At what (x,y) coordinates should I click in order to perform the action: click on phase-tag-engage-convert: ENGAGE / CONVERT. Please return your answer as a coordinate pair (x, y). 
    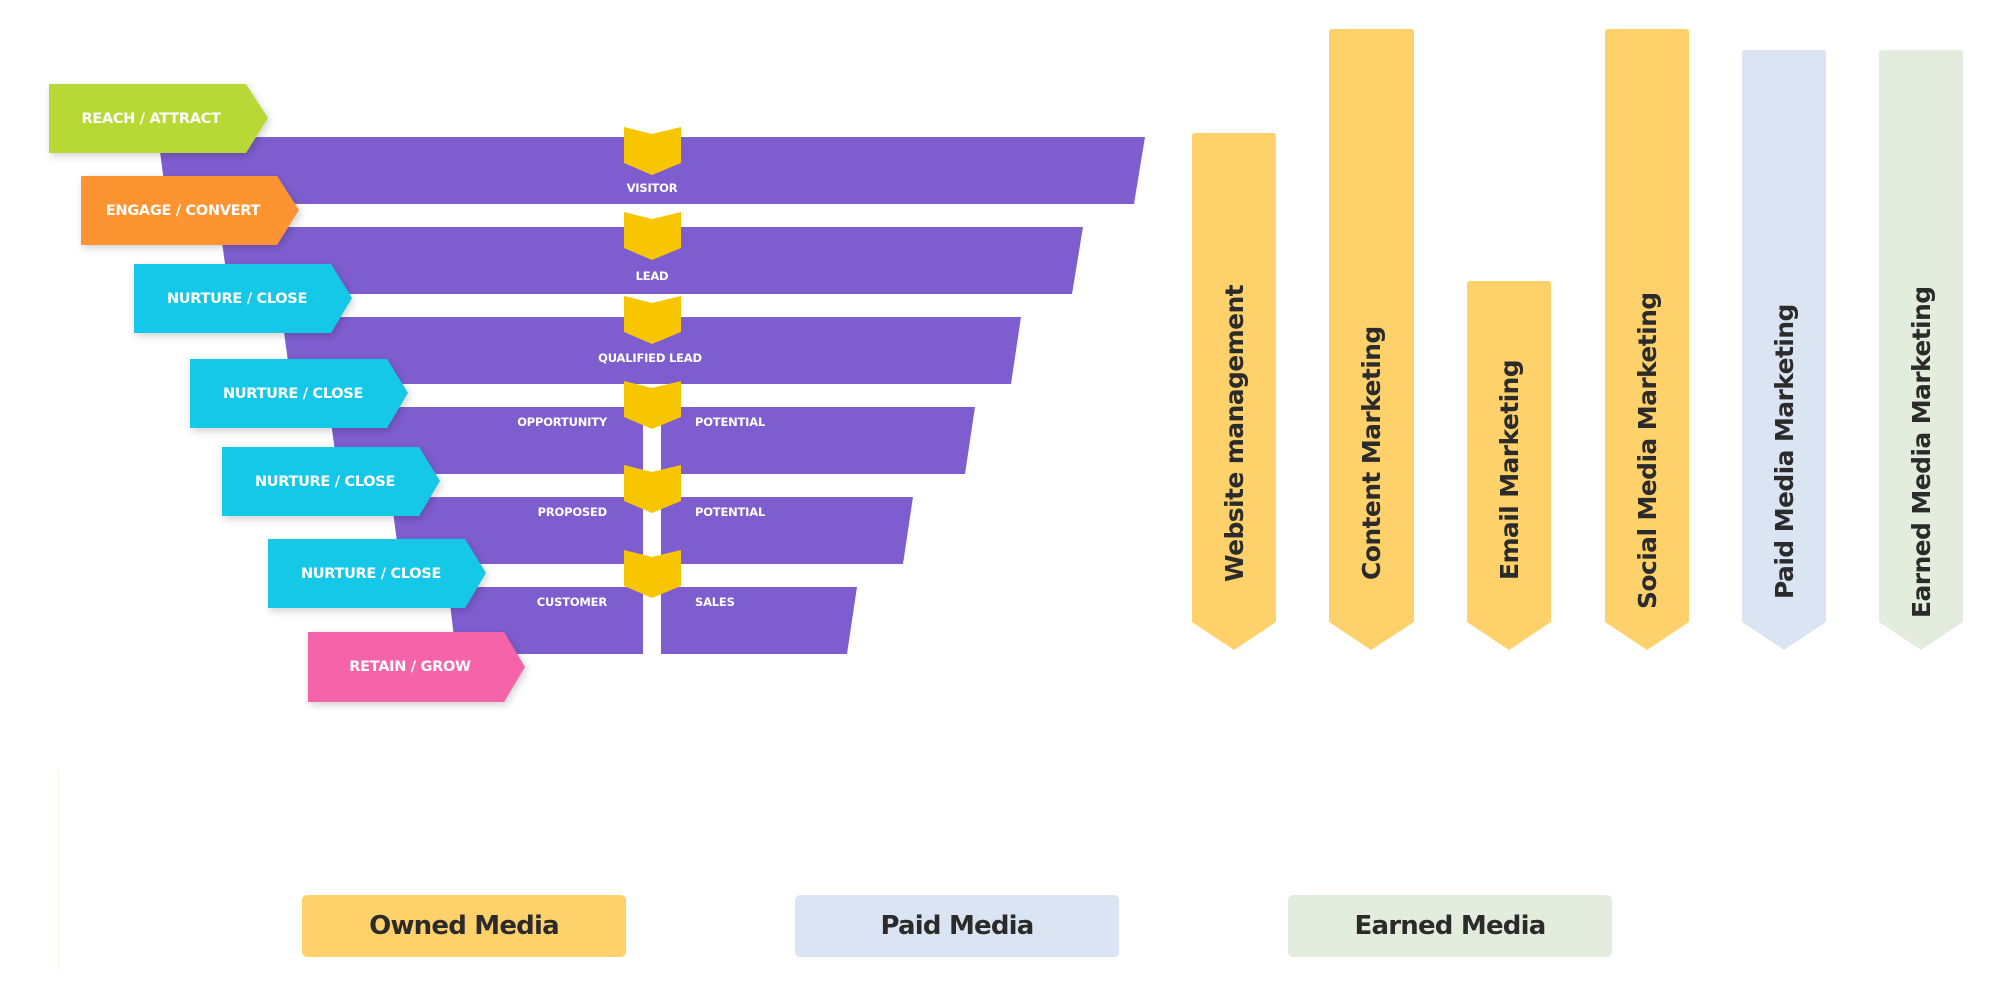
    Looking at the image, I should click on (190, 210).